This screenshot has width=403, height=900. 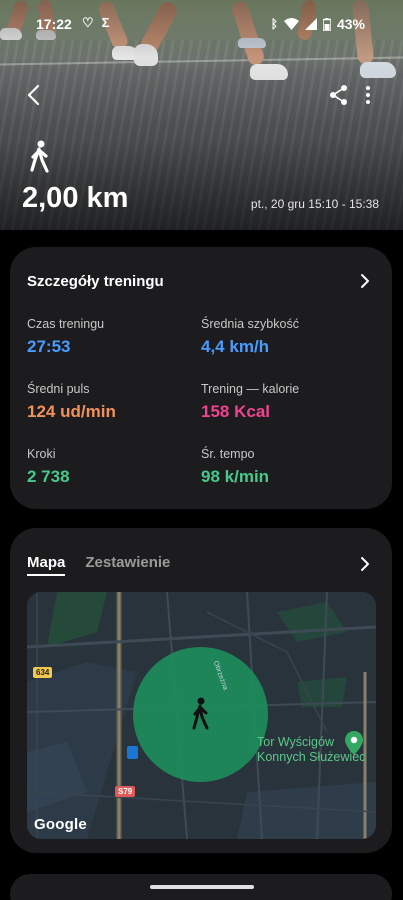 What do you see at coordinates (250, 389) in the screenshot?
I see `stat-label: Trening — kalorie` at bounding box center [250, 389].